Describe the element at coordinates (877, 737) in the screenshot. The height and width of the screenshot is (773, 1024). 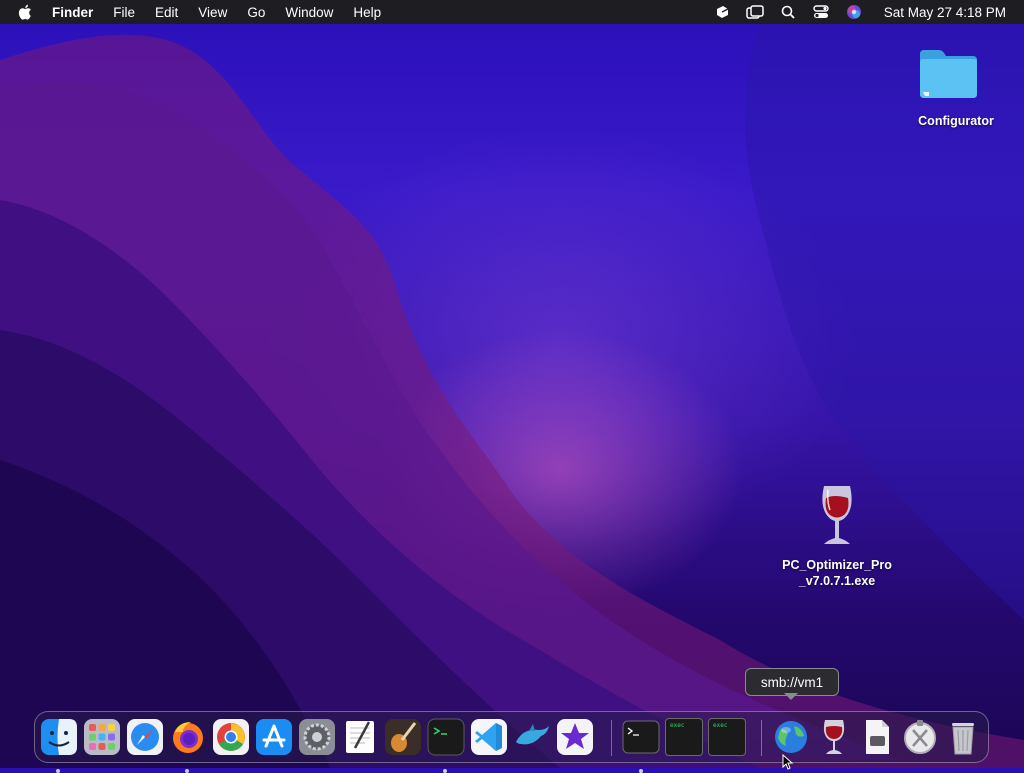
I see `disk-image-icon` at that location.